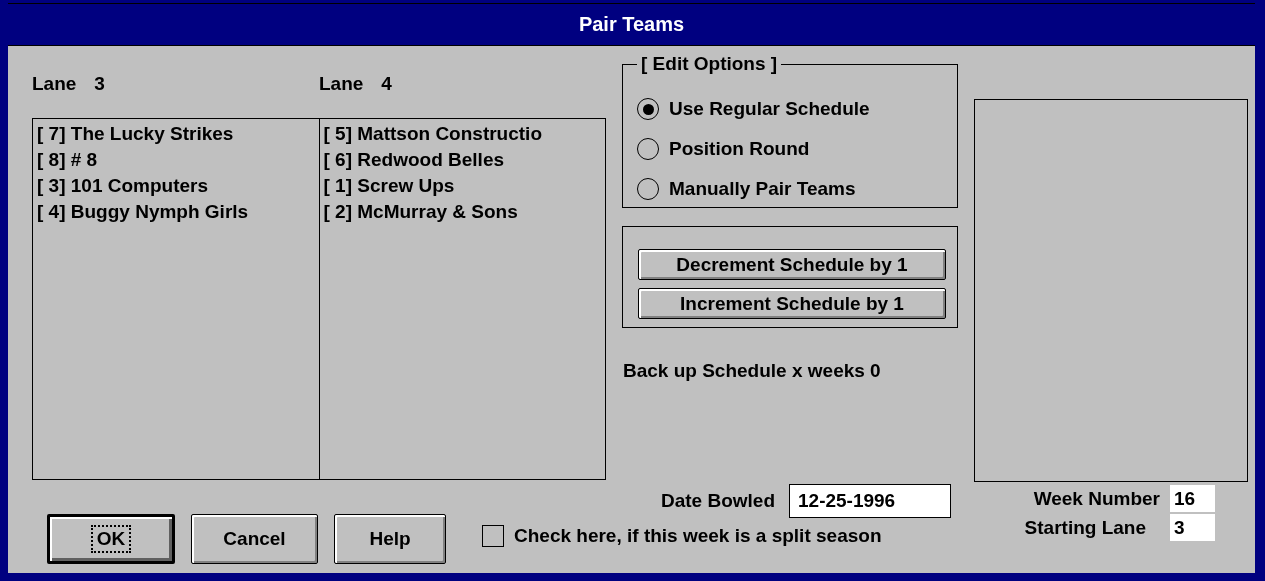 Image resolution: width=1265 pixels, height=581 pixels. I want to click on field-label: Week Number, so click(1096, 498).